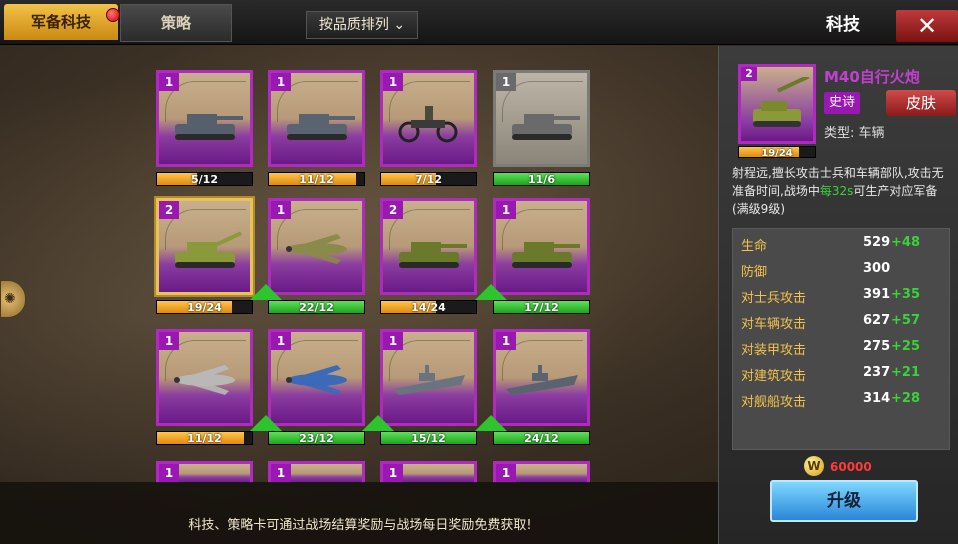 The image size is (958, 544). What do you see at coordinates (841, 323) in the screenshot?
I see `stat-row: 对车辆攻击 627 +57` at bounding box center [841, 323].